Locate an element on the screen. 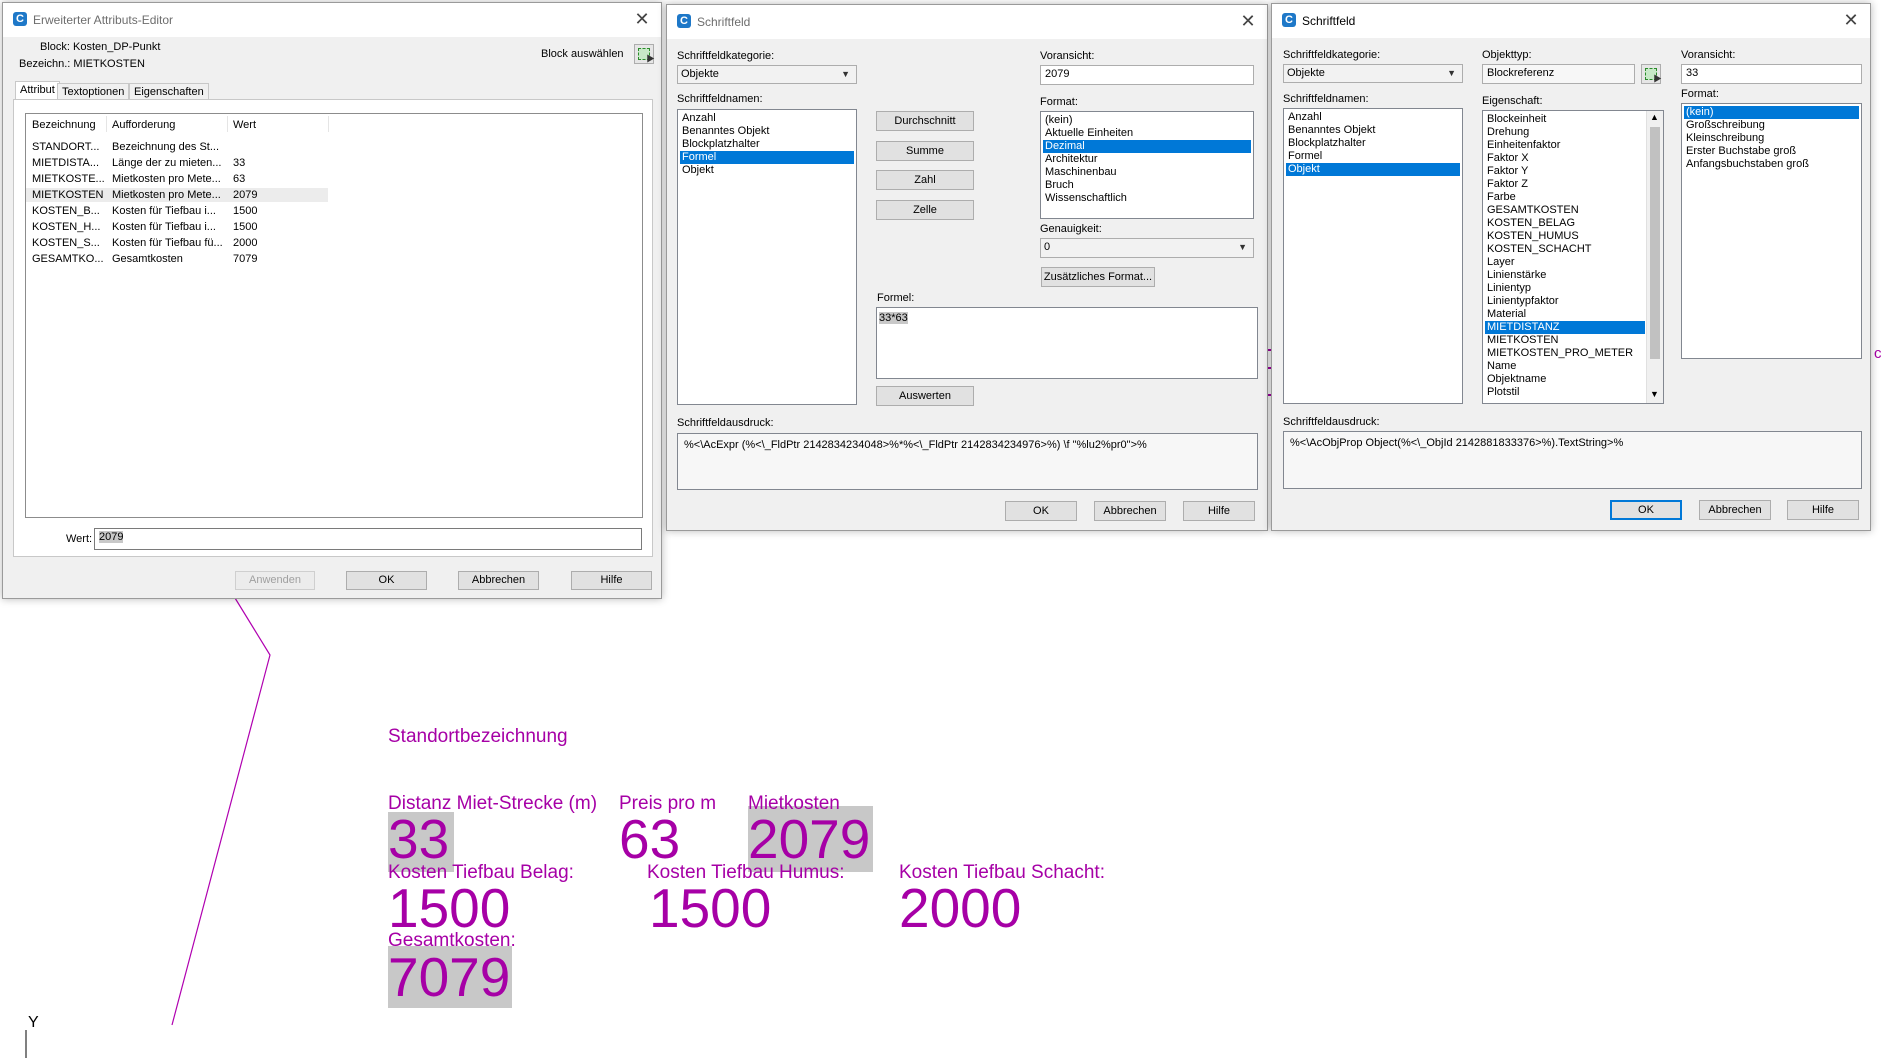 Image resolution: width=1886 pixels, height=1058 pixels. list-item: GESAMTKOSTEN is located at coordinates (1565, 210).